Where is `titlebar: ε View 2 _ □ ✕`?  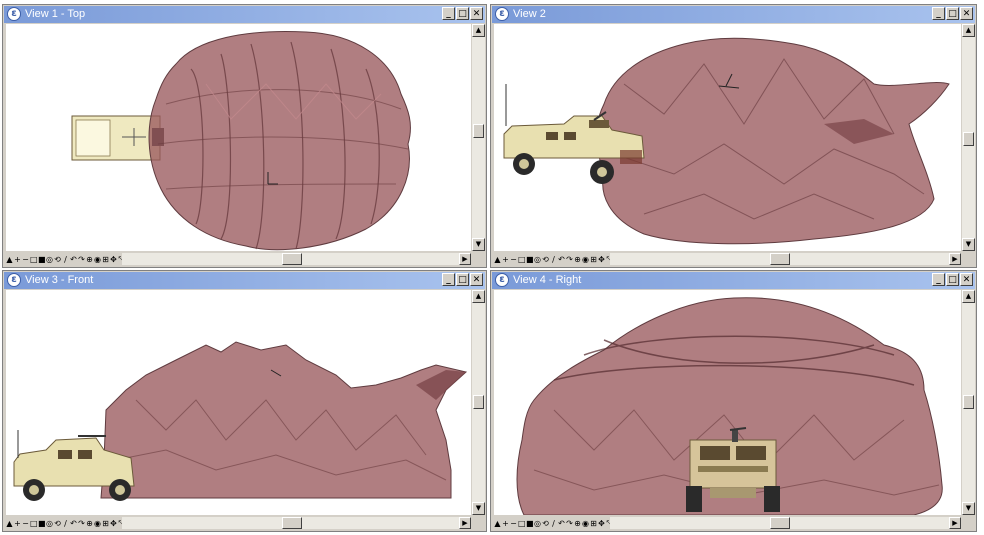
titlebar: ε View 2 _ □ ✕ is located at coordinates (733, 14).